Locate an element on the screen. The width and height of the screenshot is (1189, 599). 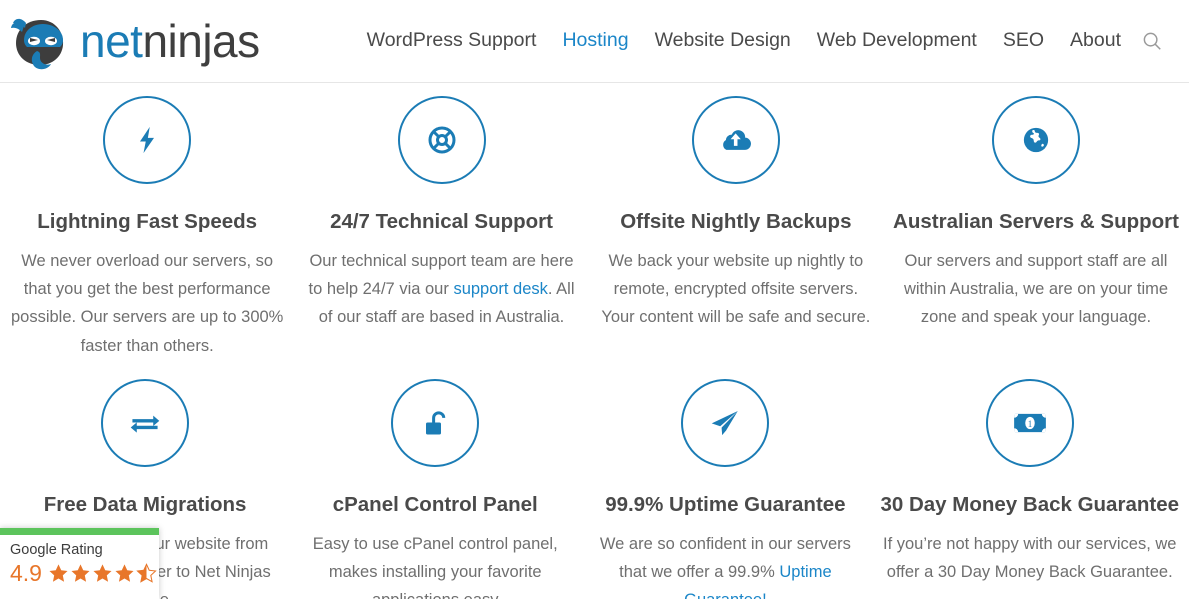
feature-title: Australian Servers & Support is located at coordinates (1036, 221).